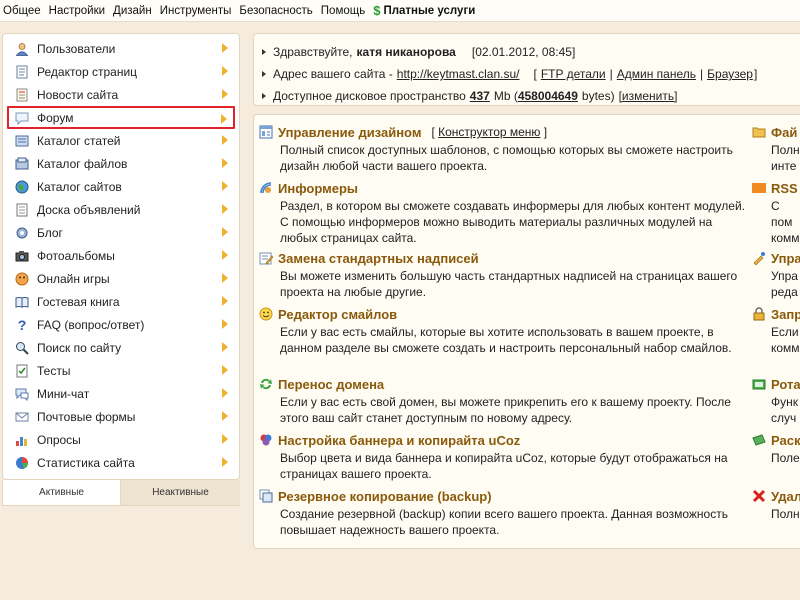 The image size is (800, 600). What do you see at coordinates (429, 10) in the screenshot?
I see `paid-services-label: Платные услуги` at bounding box center [429, 10].